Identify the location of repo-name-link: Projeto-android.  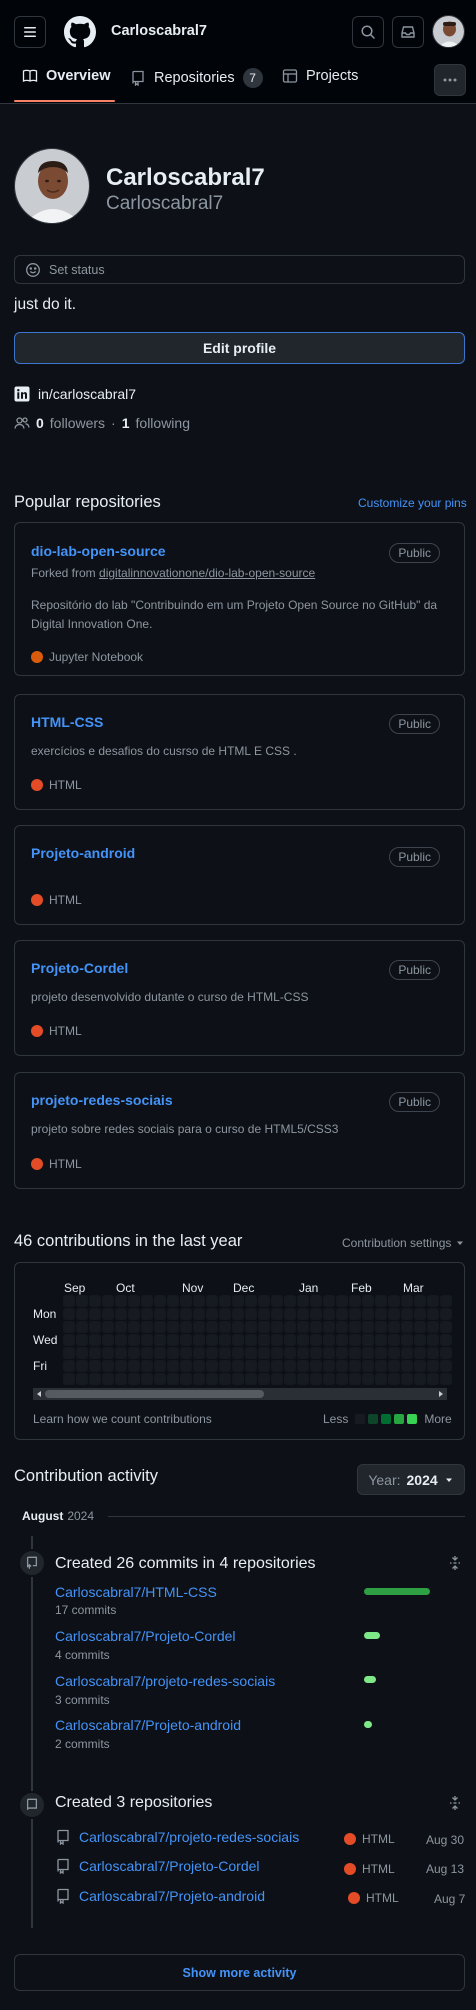
(83, 853).